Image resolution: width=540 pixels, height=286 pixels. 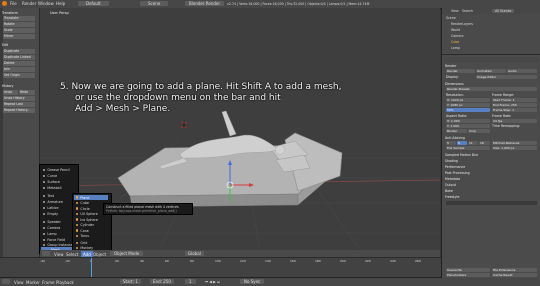 What do you see at coordinates (484, 143) in the screenshot?
I see `aa-16: 16` at bounding box center [484, 143].